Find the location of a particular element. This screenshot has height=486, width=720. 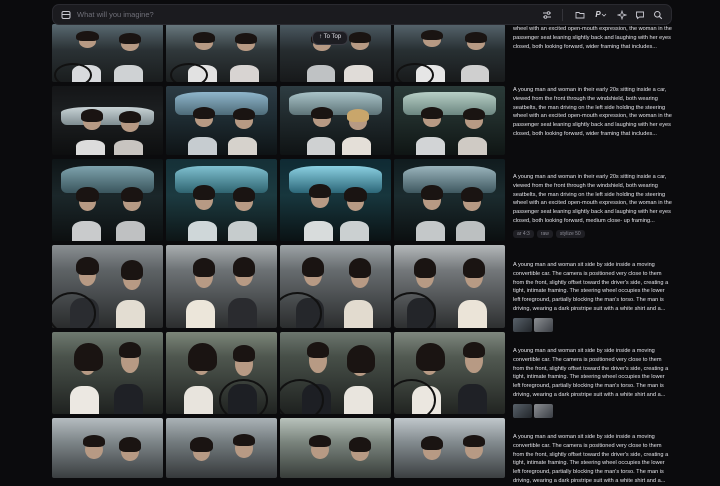

folder-icon is located at coordinates (580, 15).